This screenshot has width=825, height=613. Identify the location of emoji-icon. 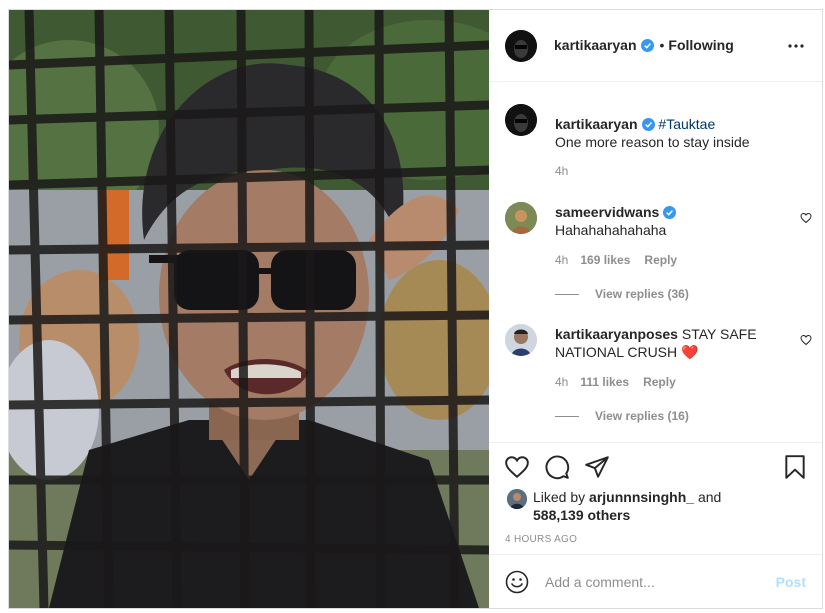
(517, 582).